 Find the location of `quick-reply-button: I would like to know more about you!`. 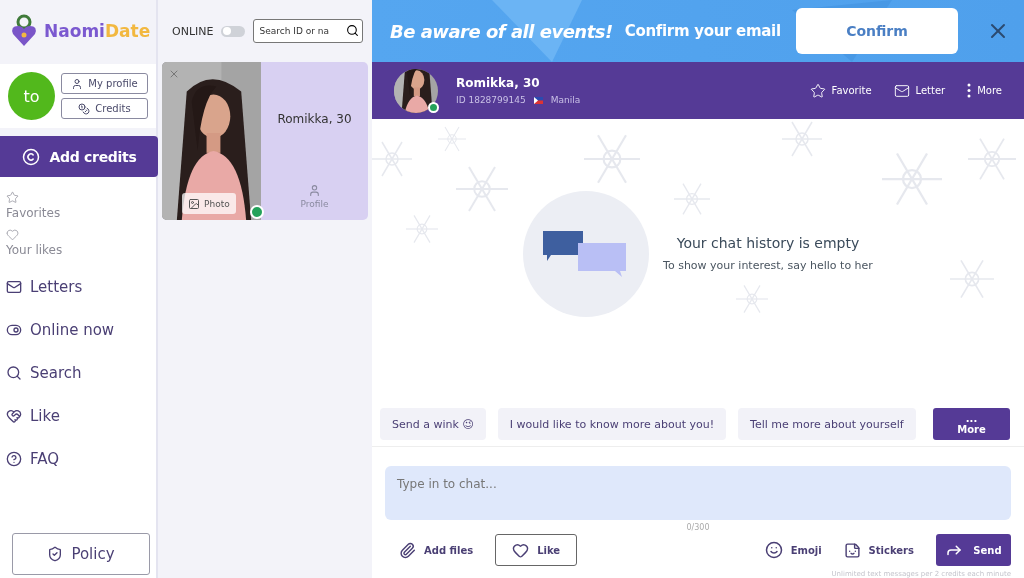

quick-reply-button: I would like to know more about you! is located at coordinates (612, 424).